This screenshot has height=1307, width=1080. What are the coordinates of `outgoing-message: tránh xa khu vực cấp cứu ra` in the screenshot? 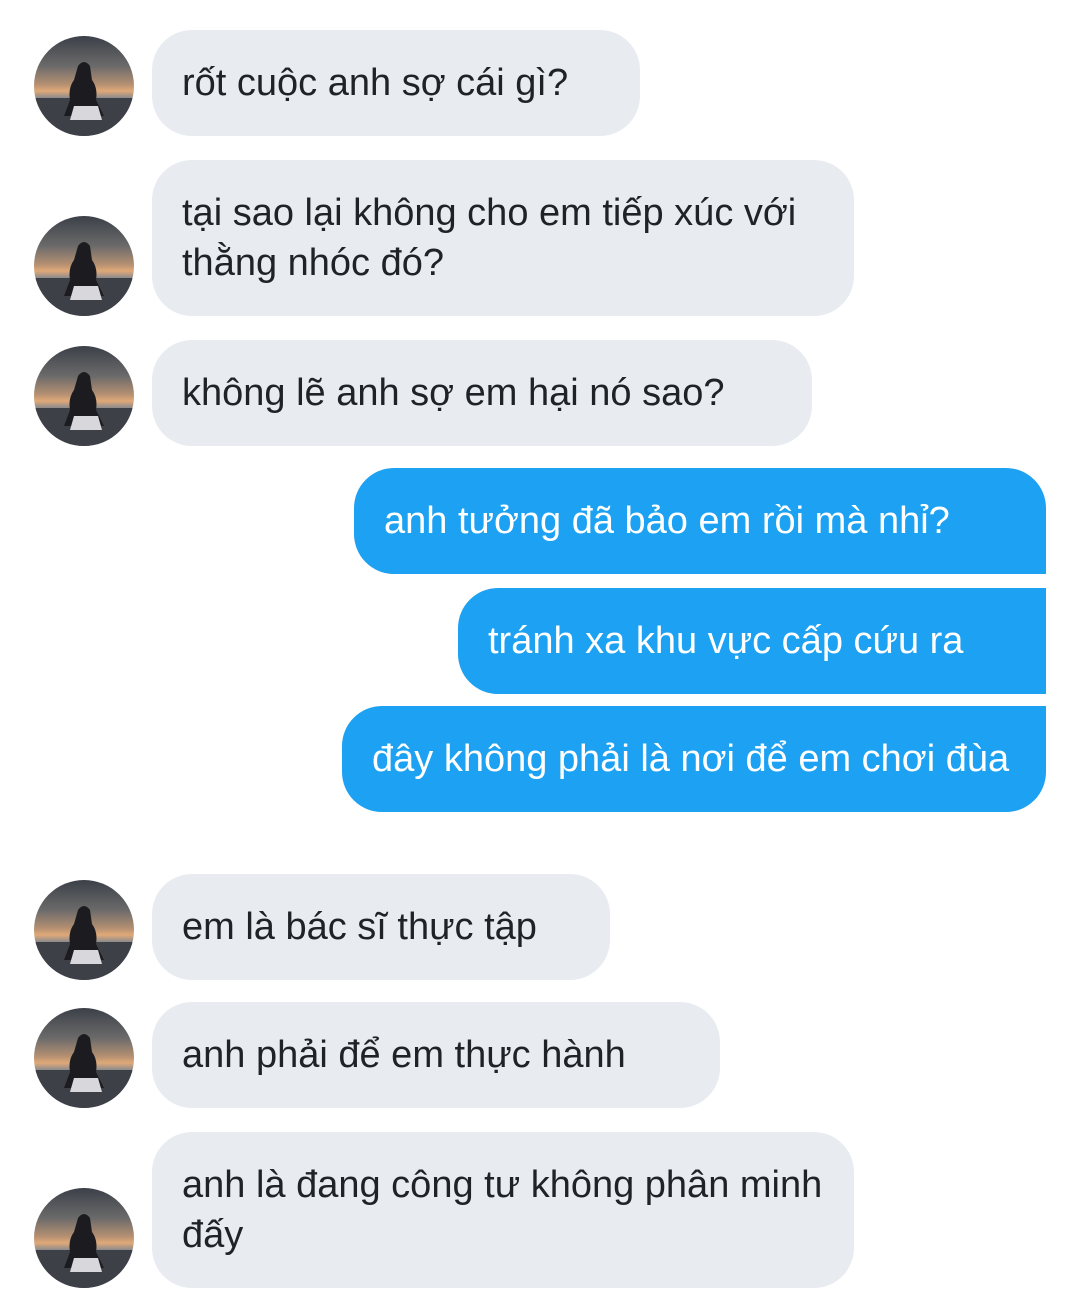 It's located at (752, 641).